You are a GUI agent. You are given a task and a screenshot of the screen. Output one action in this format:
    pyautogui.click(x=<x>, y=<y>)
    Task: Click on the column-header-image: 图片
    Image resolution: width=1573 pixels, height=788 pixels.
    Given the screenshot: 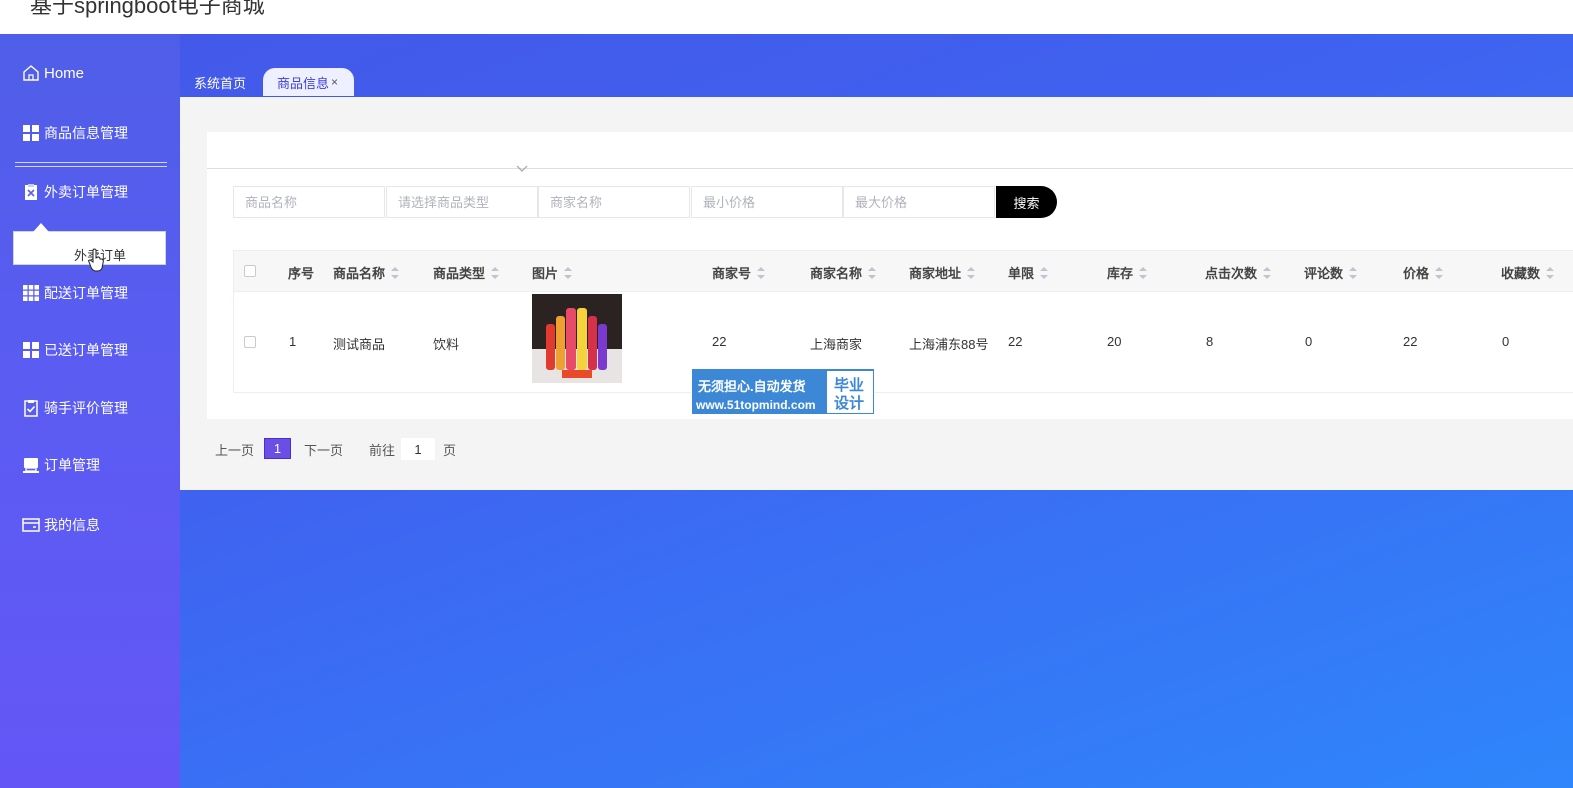 What is the action you would take?
    pyautogui.click(x=552, y=272)
    